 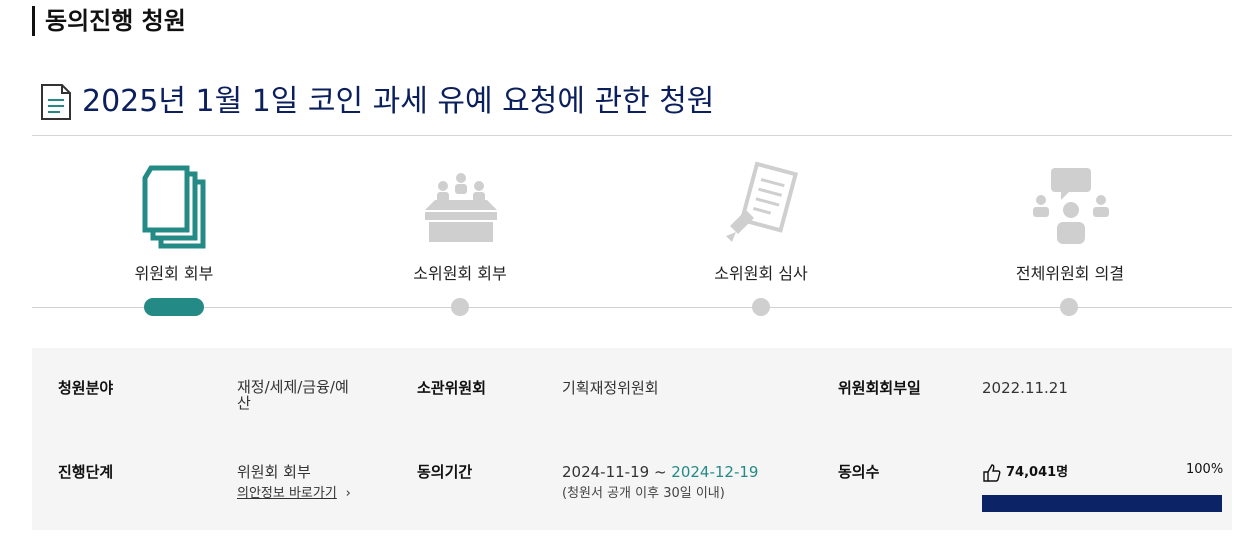 I want to click on field-label: 청원분야, so click(x=86, y=388).